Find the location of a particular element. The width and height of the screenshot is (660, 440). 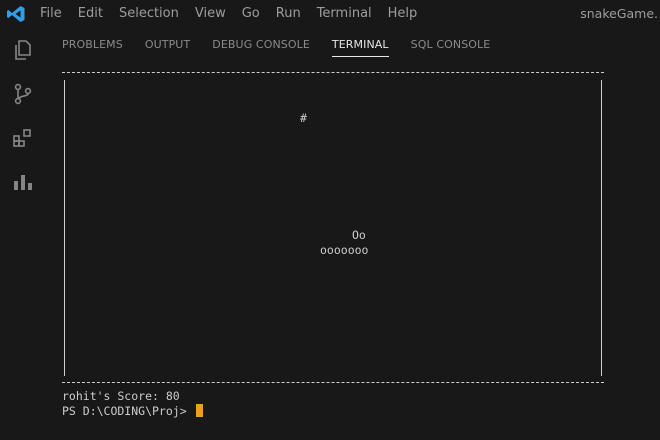

tab-output: OUTPUT is located at coordinates (167, 47).